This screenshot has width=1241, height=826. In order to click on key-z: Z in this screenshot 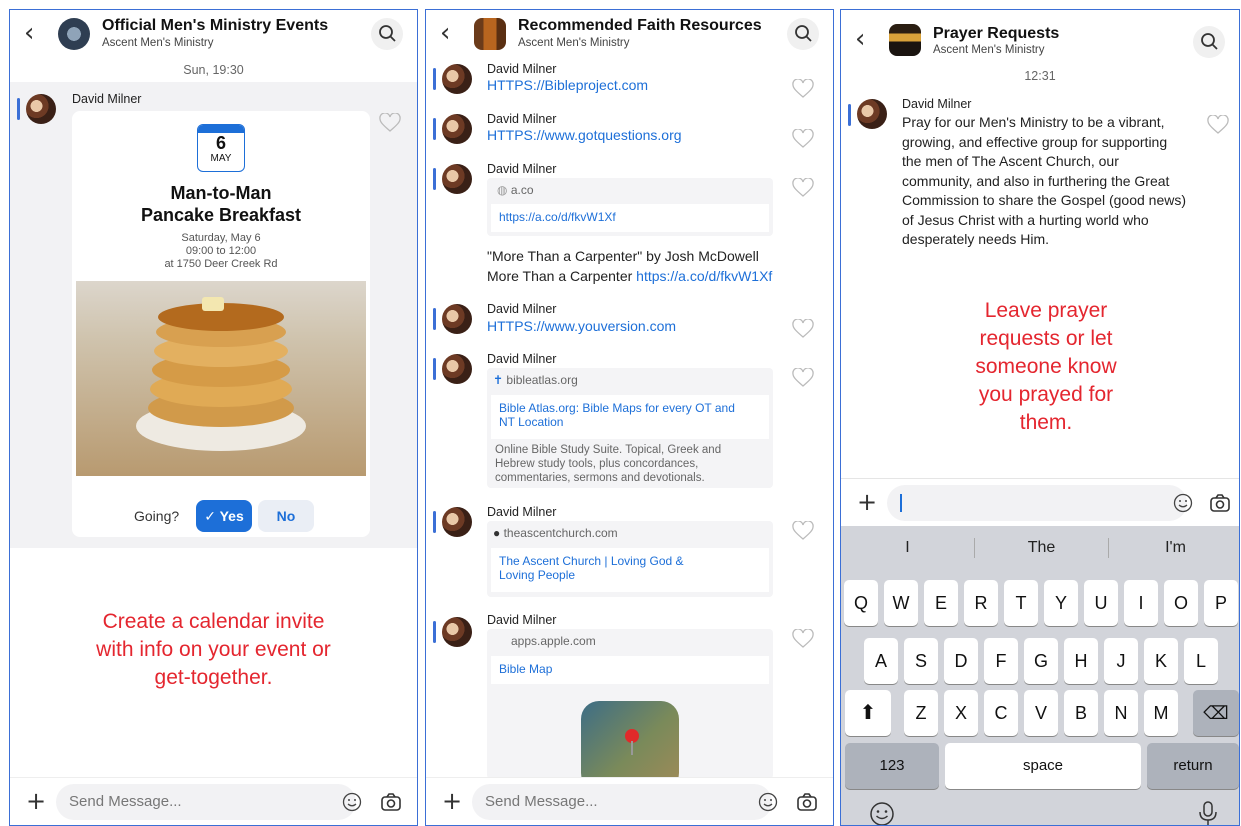, I will do `click(921, 713)`.